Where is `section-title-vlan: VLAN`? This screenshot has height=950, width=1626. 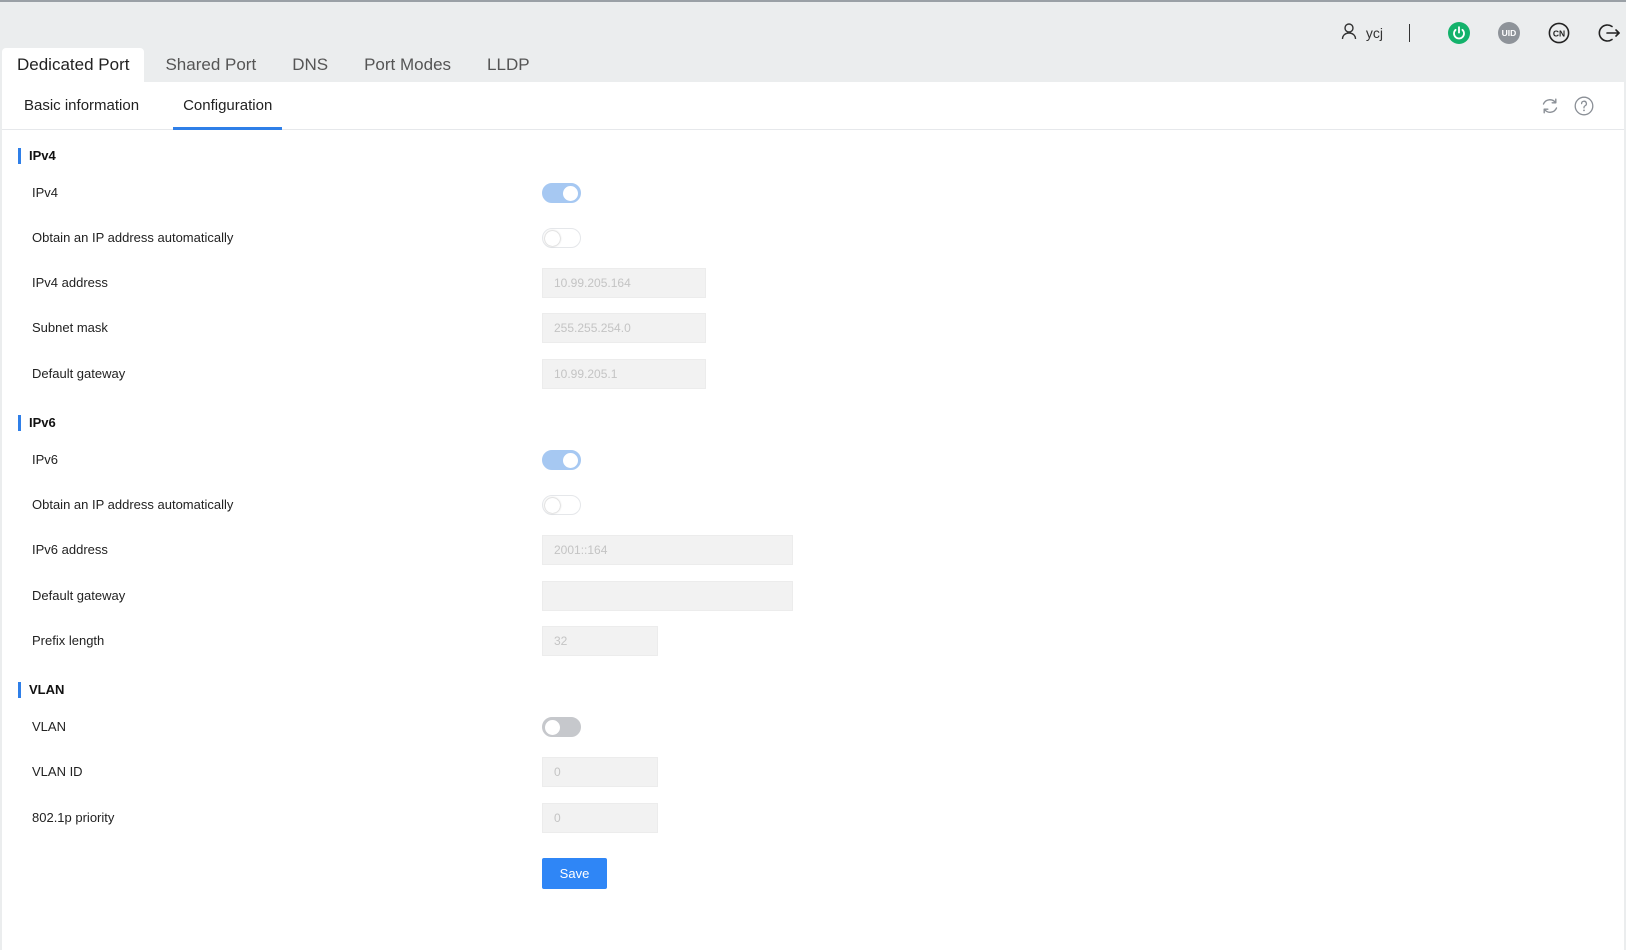 section-title-vlan: VLAN is located at coordinates (41, 690).